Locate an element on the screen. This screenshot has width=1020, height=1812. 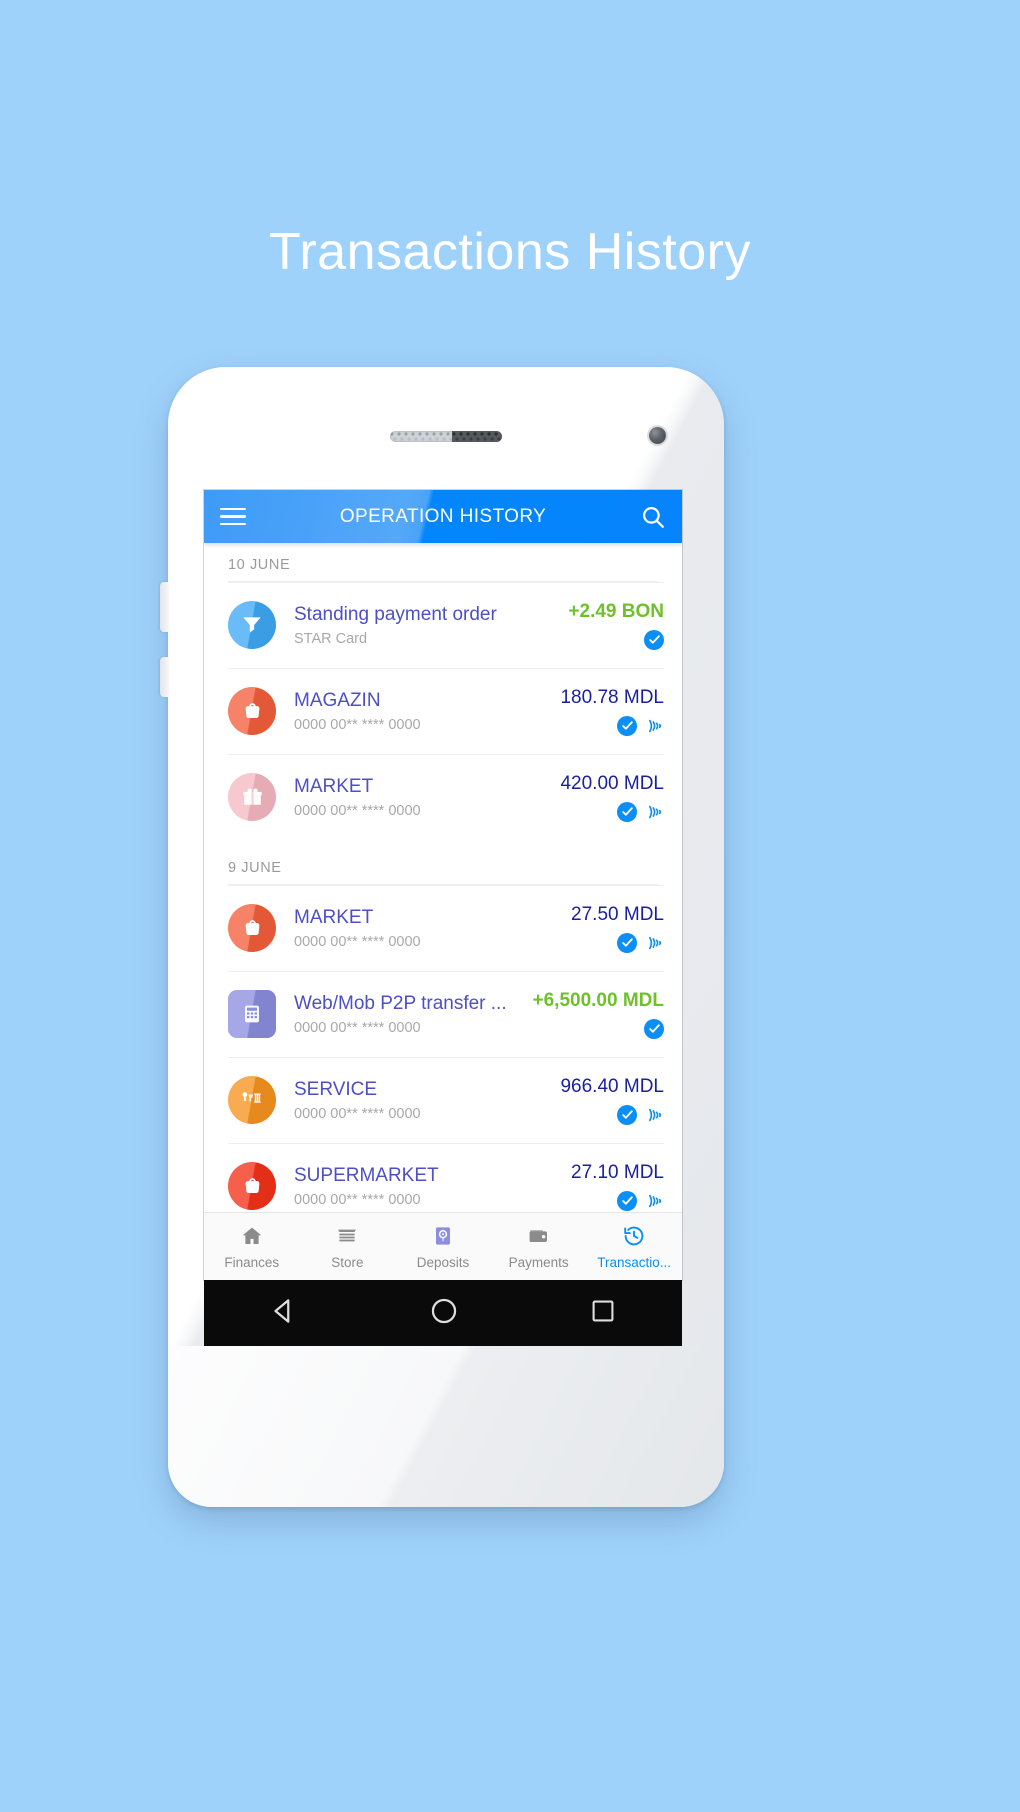
recents-square-icon is located at coordinates (603, 1313).